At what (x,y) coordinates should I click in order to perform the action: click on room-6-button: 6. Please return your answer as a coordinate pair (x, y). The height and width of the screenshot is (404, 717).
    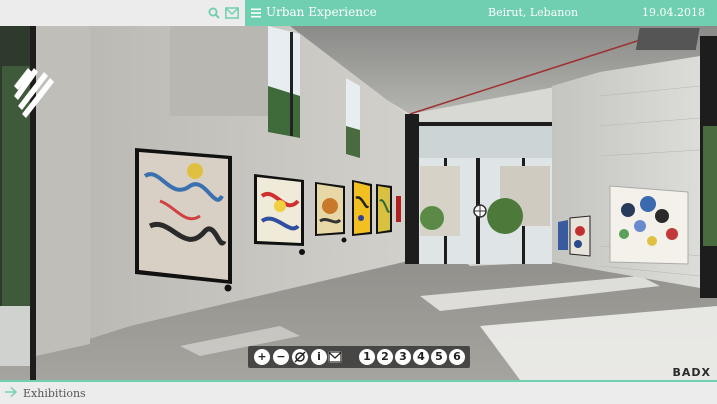
    Looking at the image, I should click on (457, 357).